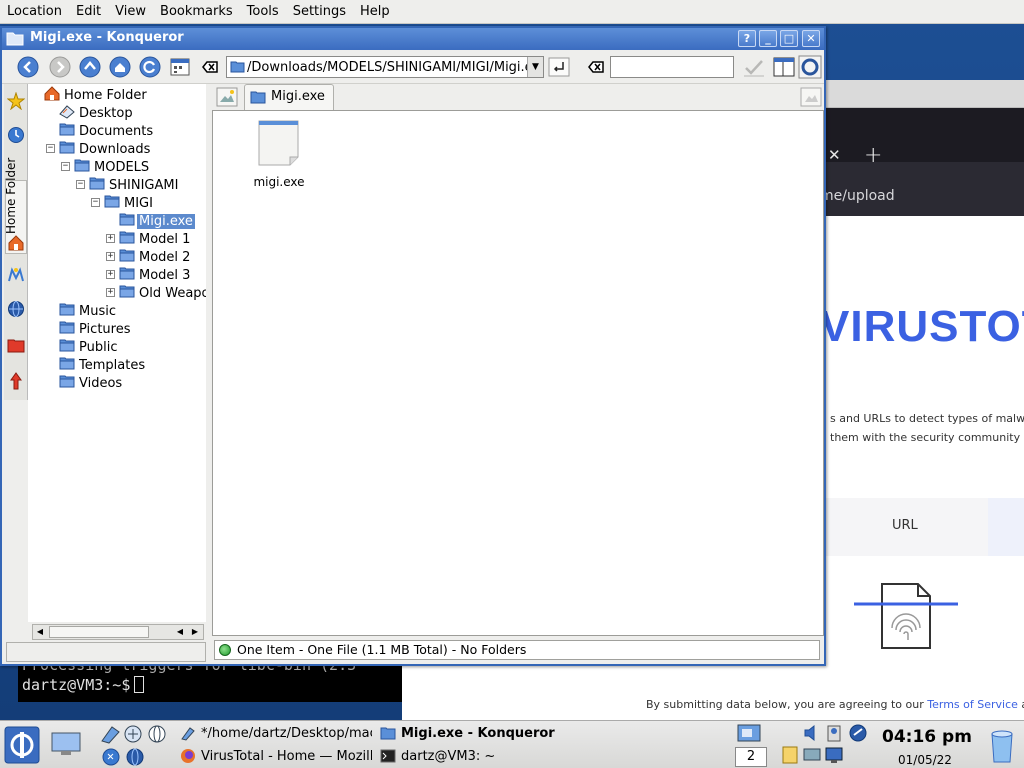 Image resolution: width=1024 pixels, height=768 pixels. Describe the element at coordinates (413, 39) in the screenshot. I see `window-titlebar: Migi.exe - Konqueror ? _ □ ✕` at that location.